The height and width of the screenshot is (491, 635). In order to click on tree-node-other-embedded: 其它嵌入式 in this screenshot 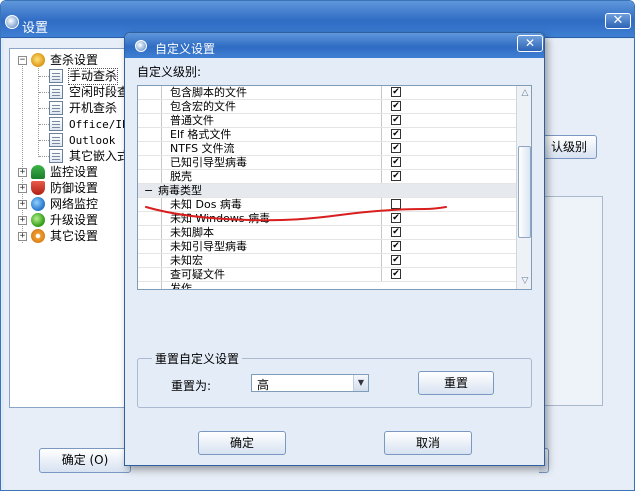, I will do `click(71, 156)`.